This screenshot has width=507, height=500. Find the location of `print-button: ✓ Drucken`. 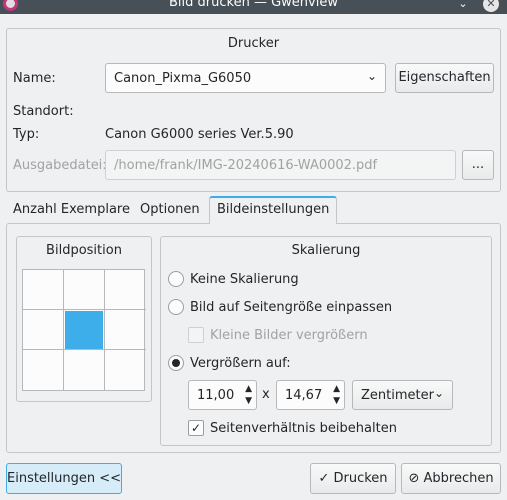

print-button: ✓ Drucken is located at coordinates (353, 478).